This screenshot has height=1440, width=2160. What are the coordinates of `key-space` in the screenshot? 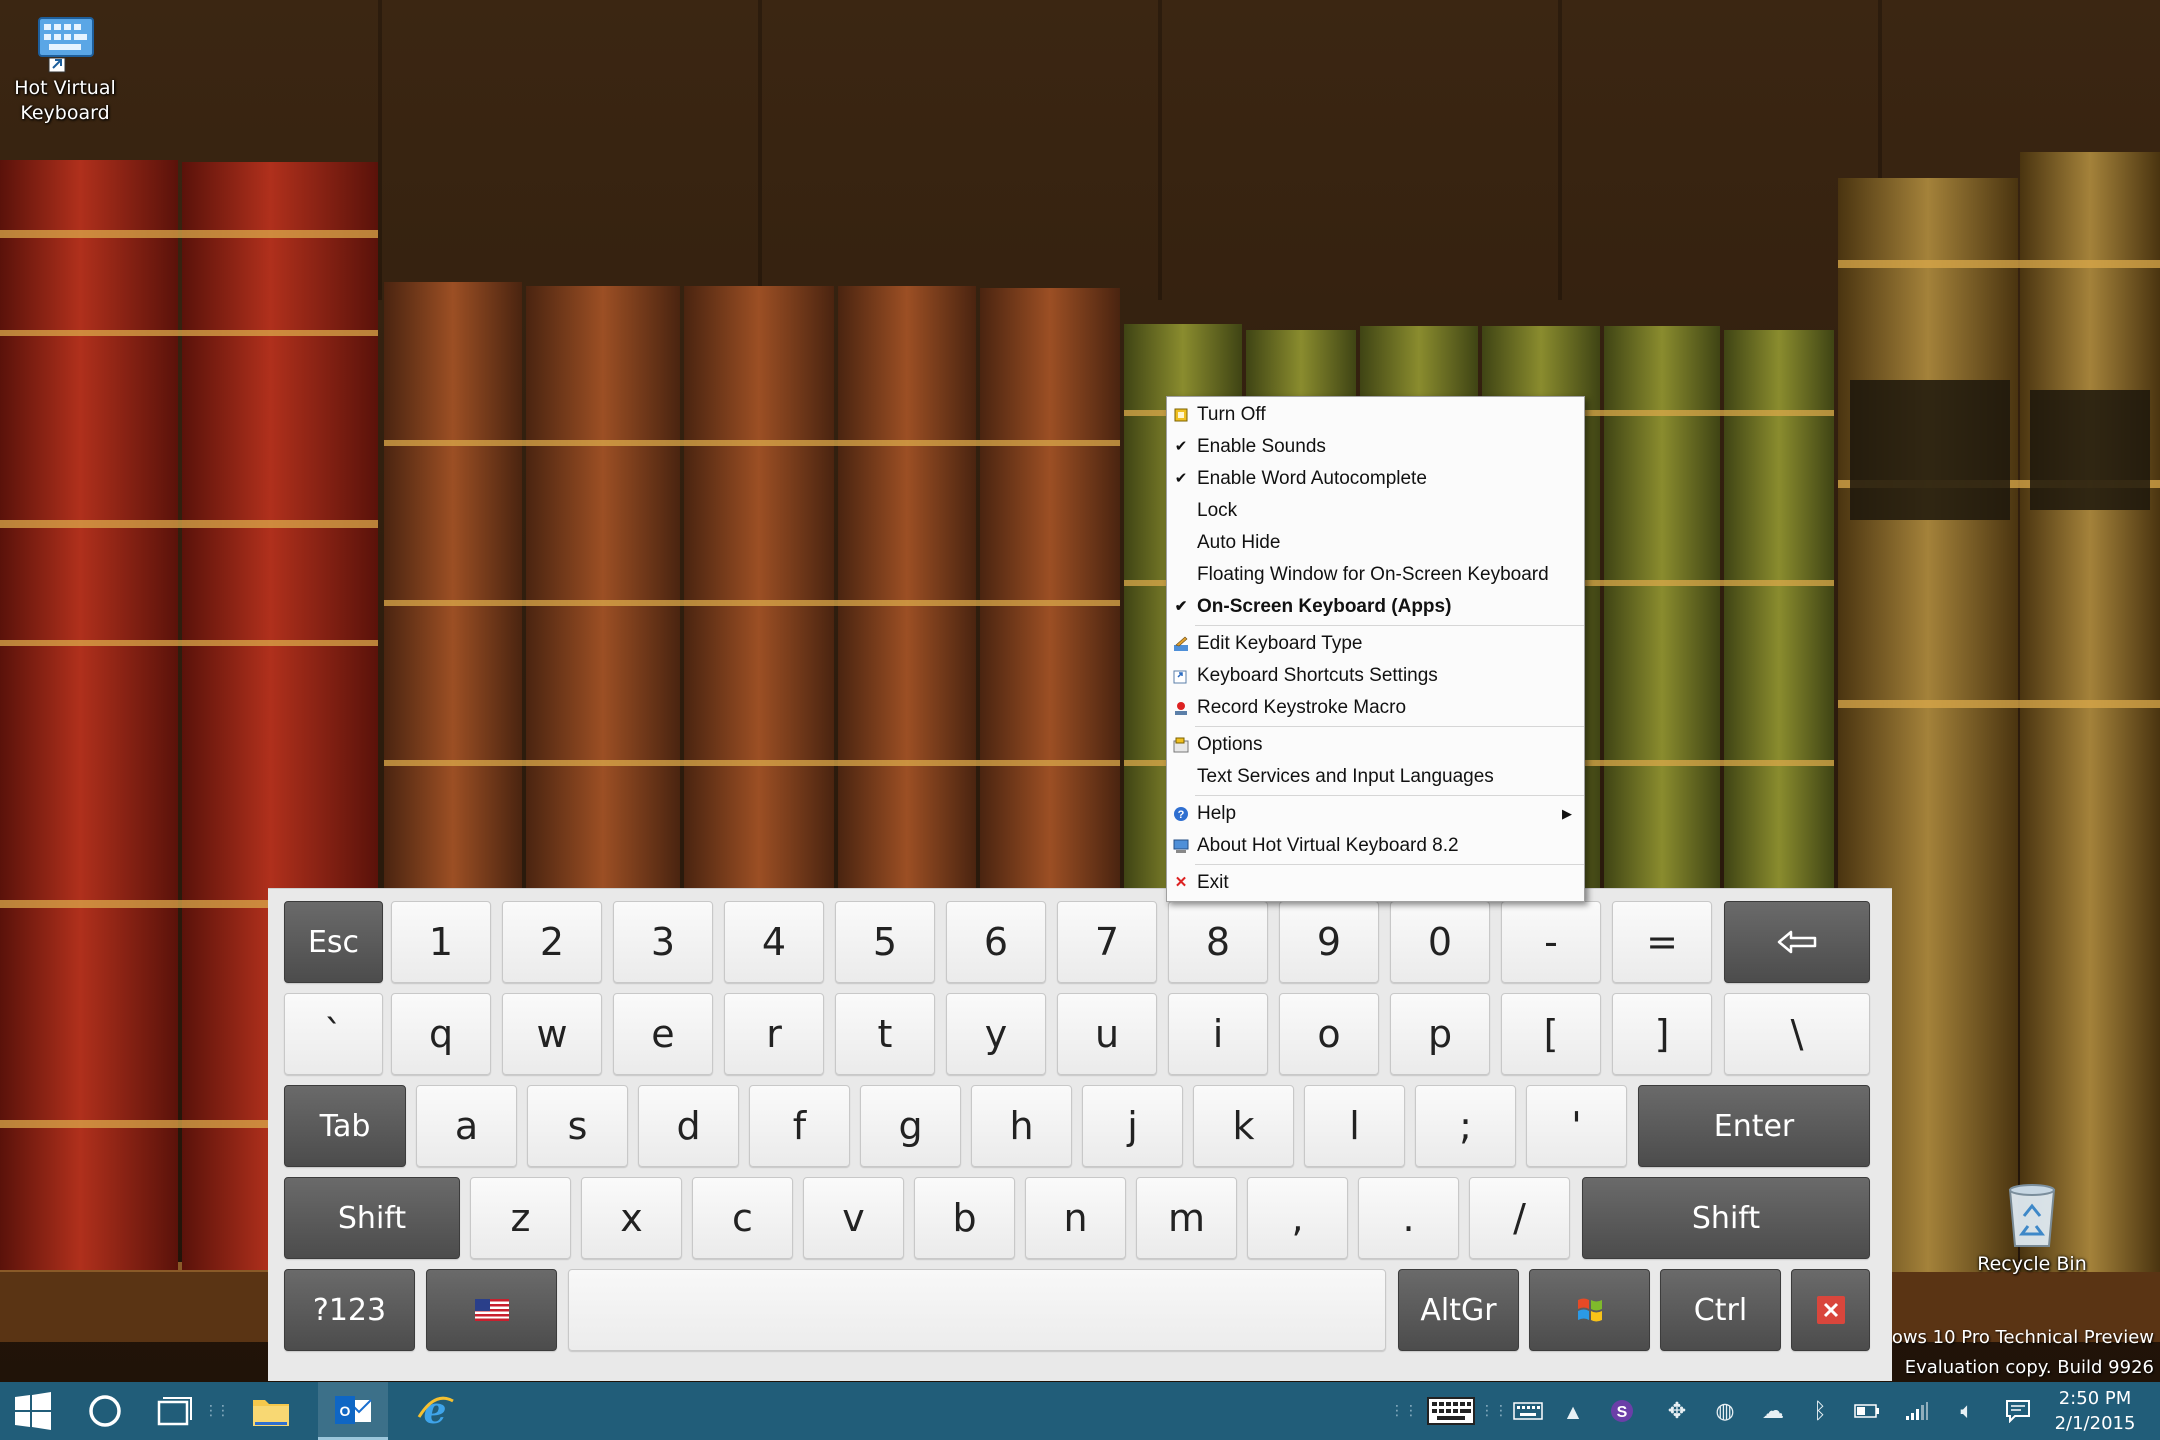 It's located at (977, 1310).